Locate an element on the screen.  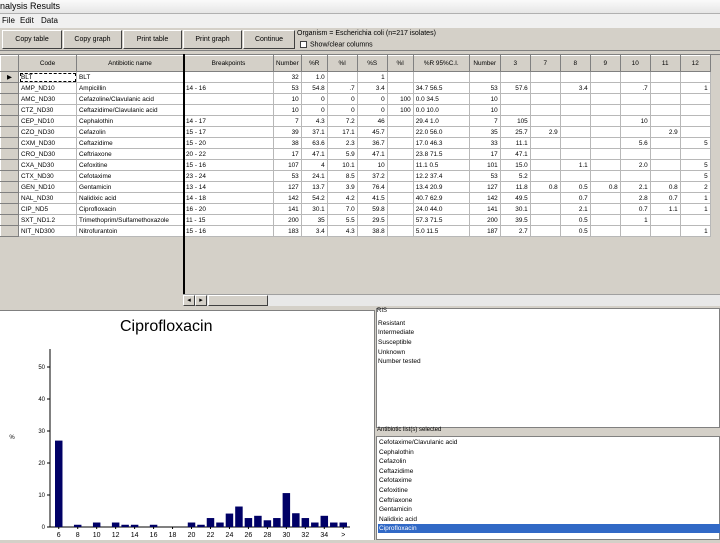
table-cell: 11 - 15 is located at coordinates (228, 220).